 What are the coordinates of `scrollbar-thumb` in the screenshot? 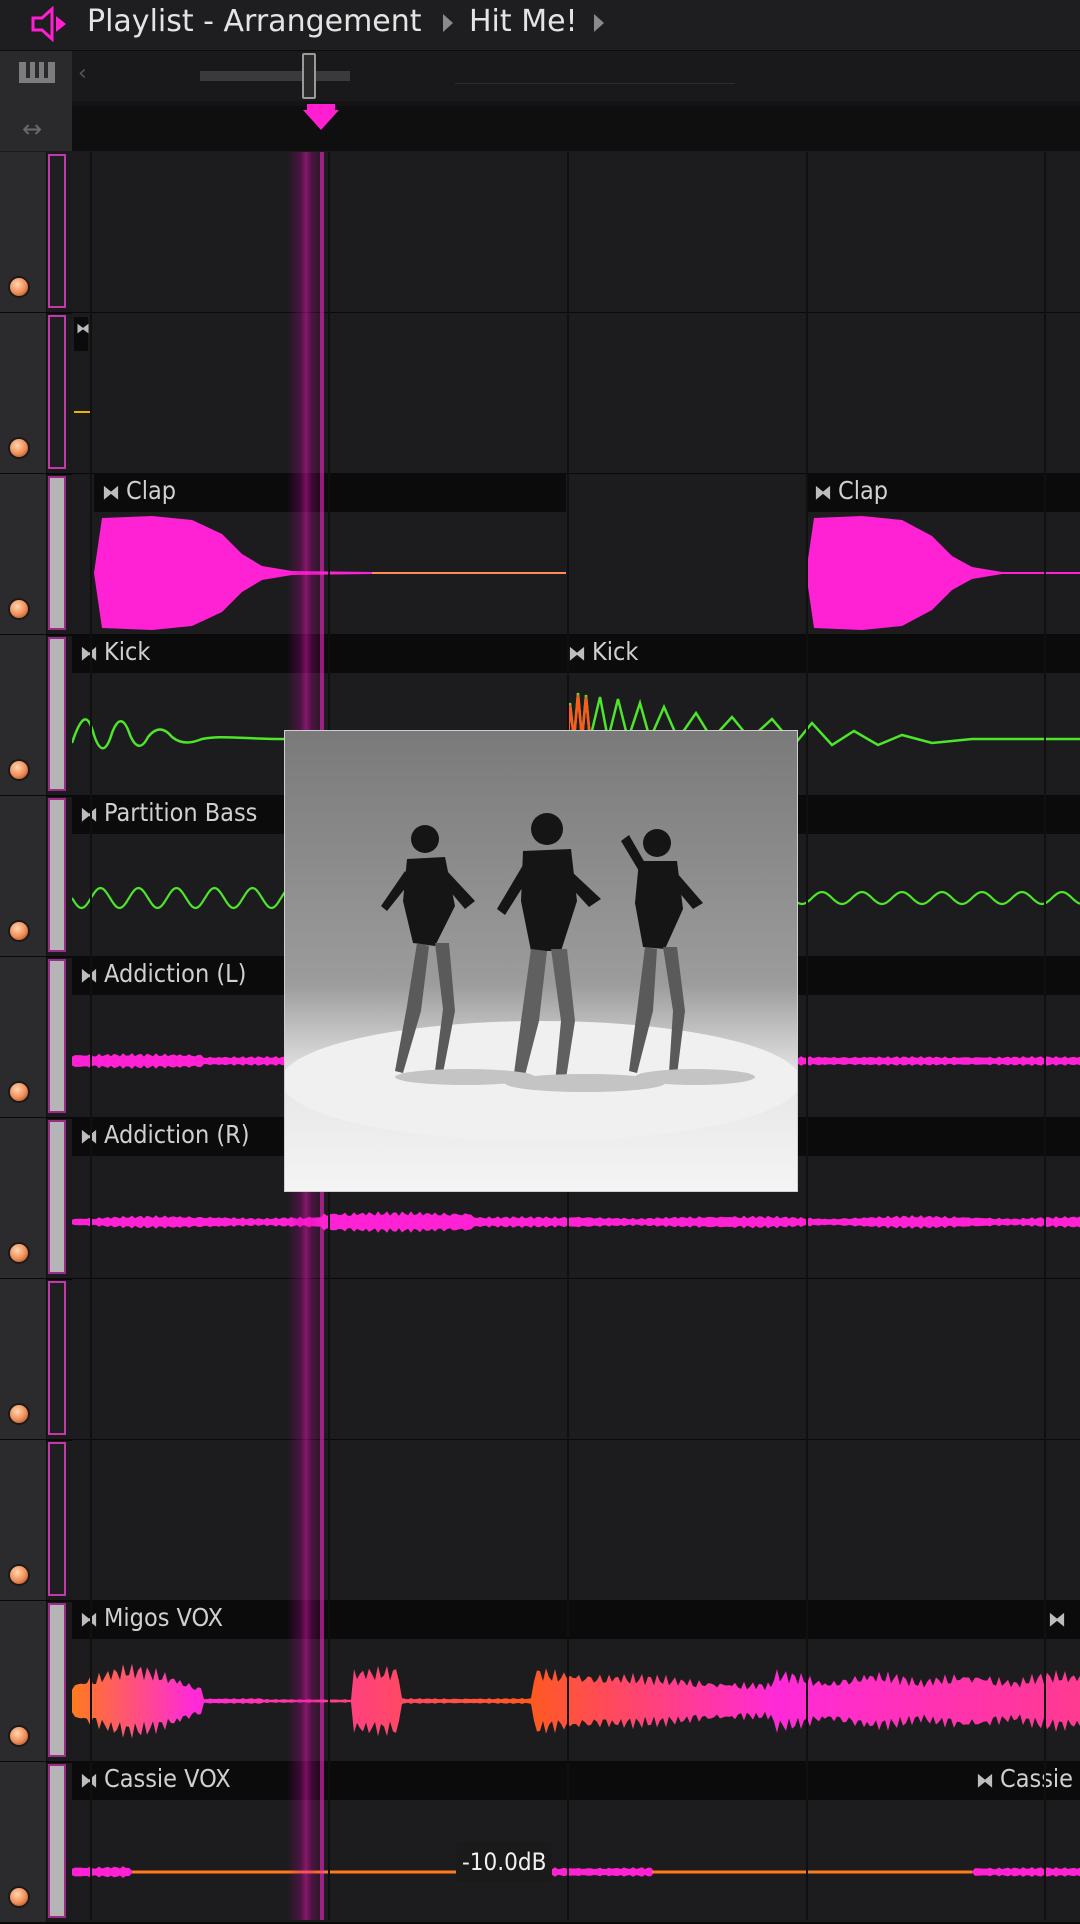 It's located at (309, 76).